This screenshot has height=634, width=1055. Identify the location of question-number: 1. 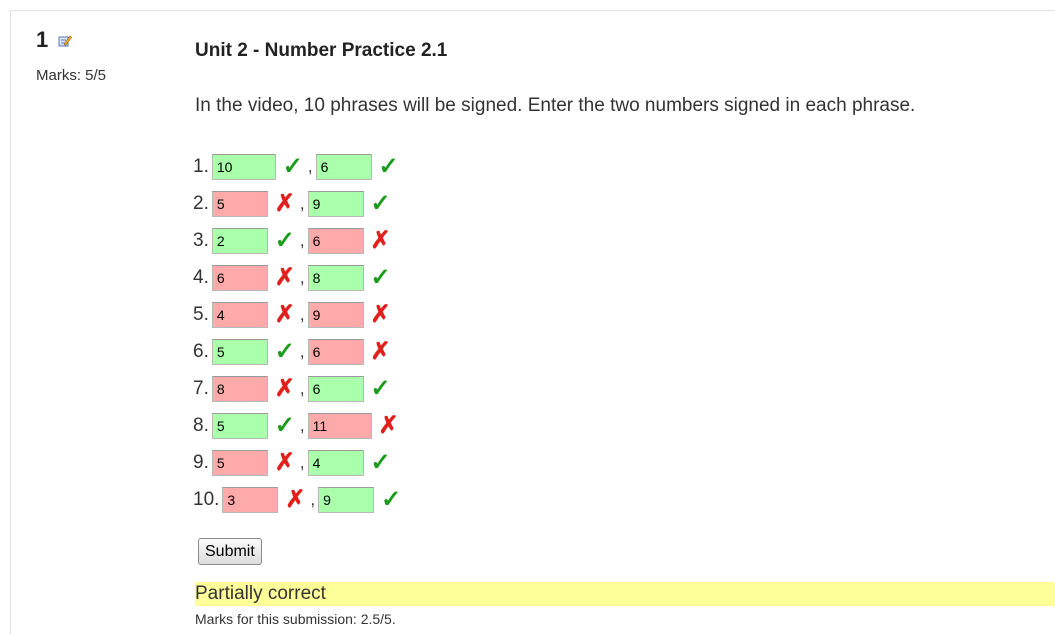
(42, 39).